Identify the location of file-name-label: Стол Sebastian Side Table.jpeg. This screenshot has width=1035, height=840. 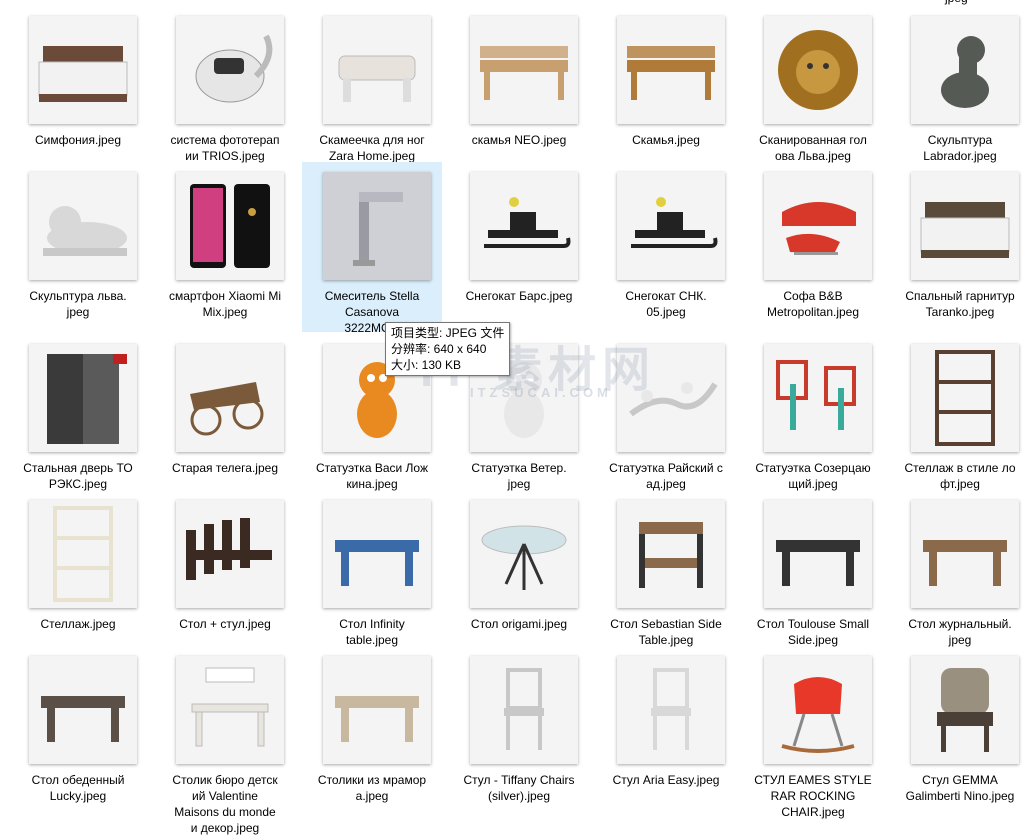
(666, 632).